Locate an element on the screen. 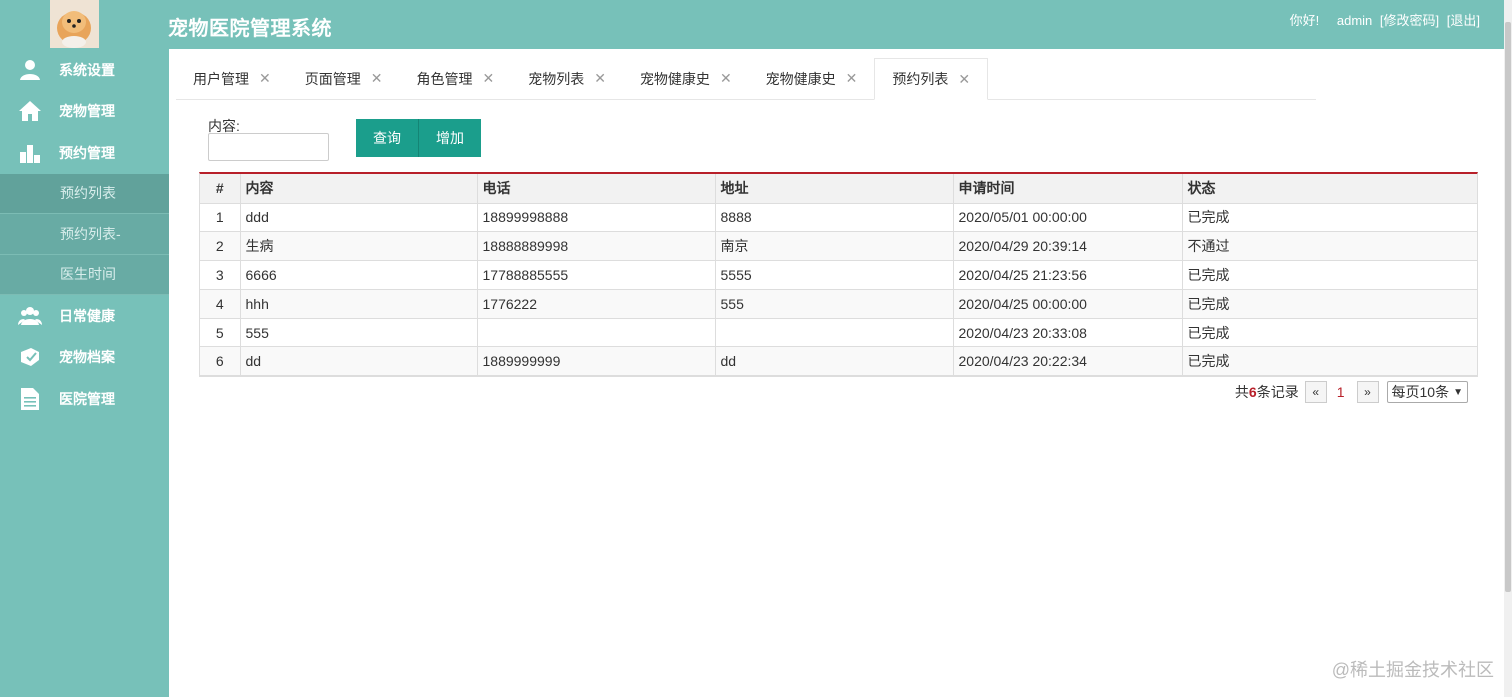 The height and width of the screenshot is (697, 1512). cell-apply-time: 2020/04/25 00:00:00 is located at coordinates (1068, 304).